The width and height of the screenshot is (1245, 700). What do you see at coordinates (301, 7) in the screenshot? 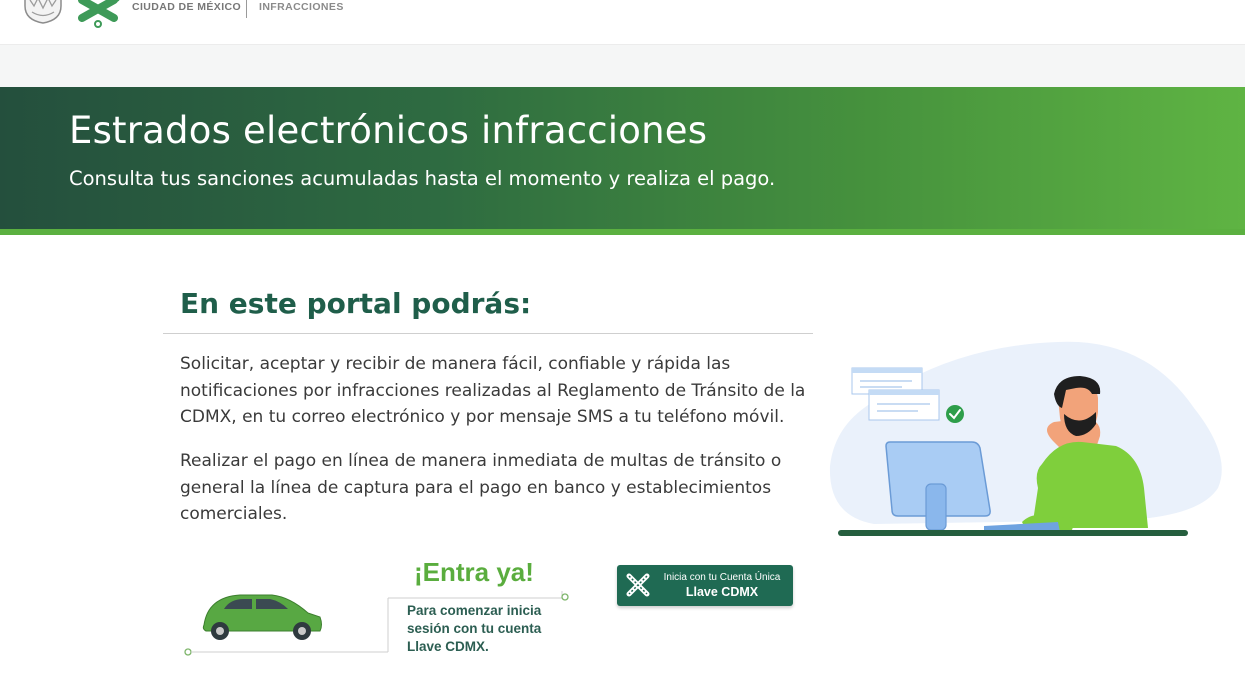
I see `section-label: INFRACCIONES` at bounding box center [301, 7].